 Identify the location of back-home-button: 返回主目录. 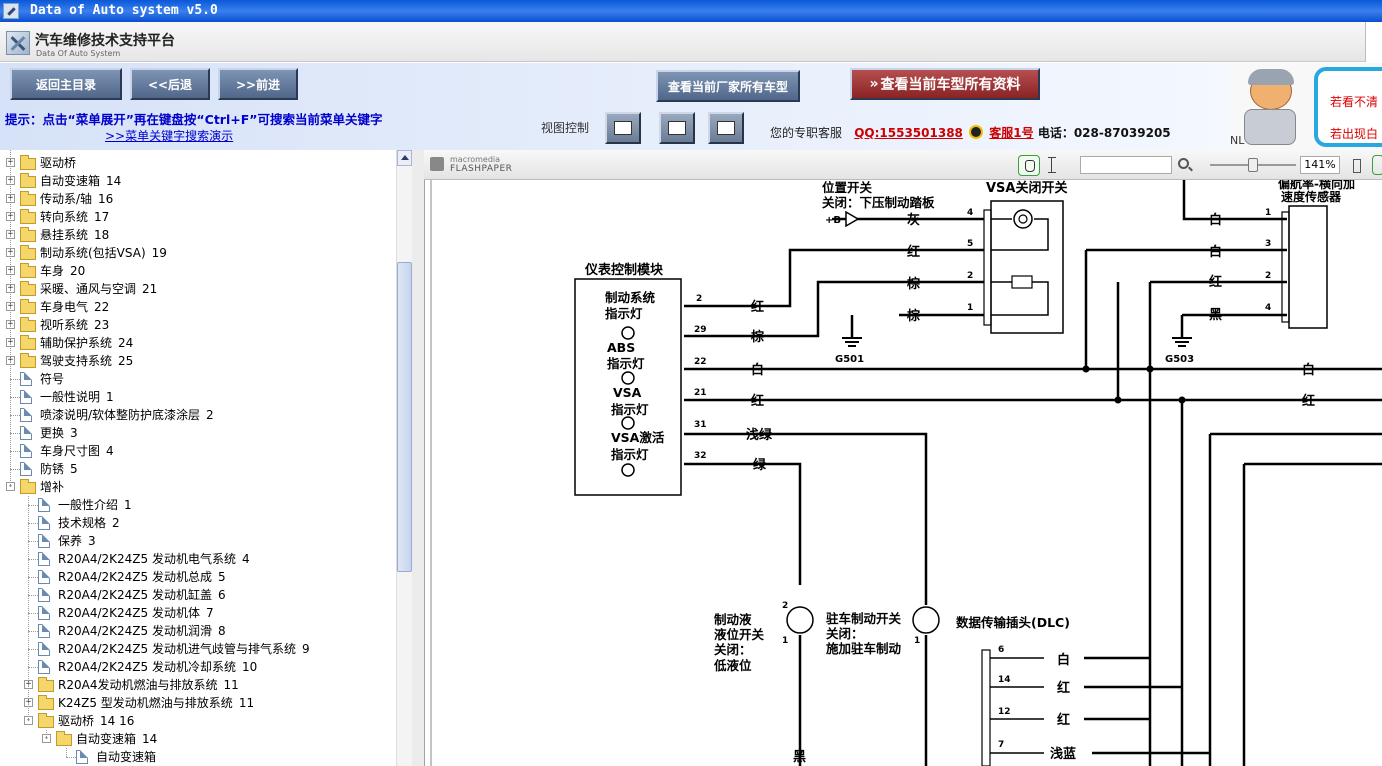
(66, 84).